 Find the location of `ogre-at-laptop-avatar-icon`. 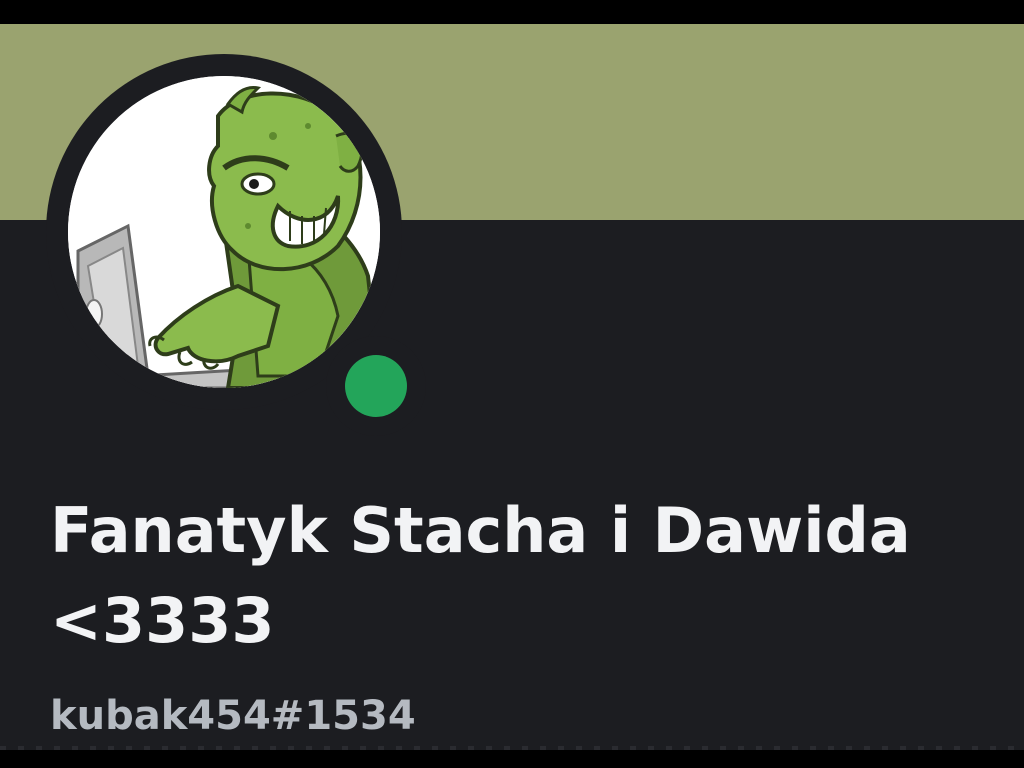

ogre-at-laptop-avatar-icon is located at coordinates (224, 232).